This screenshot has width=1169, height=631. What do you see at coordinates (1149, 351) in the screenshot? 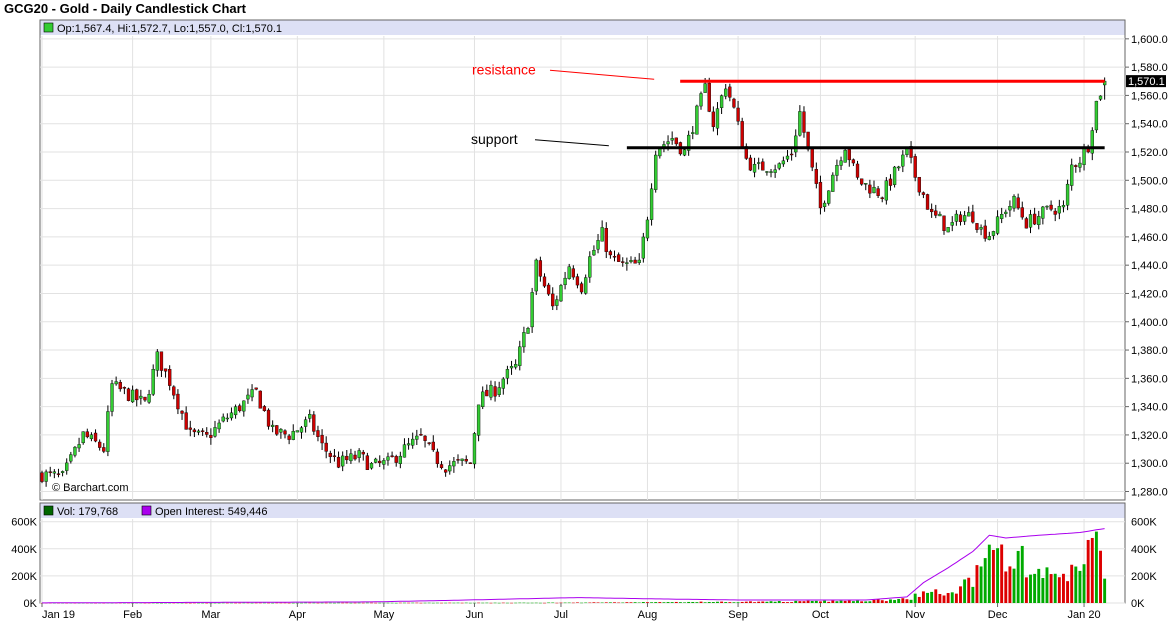
I see `price-tick-label: 1,380.0` at bounding box center [1149, 351].